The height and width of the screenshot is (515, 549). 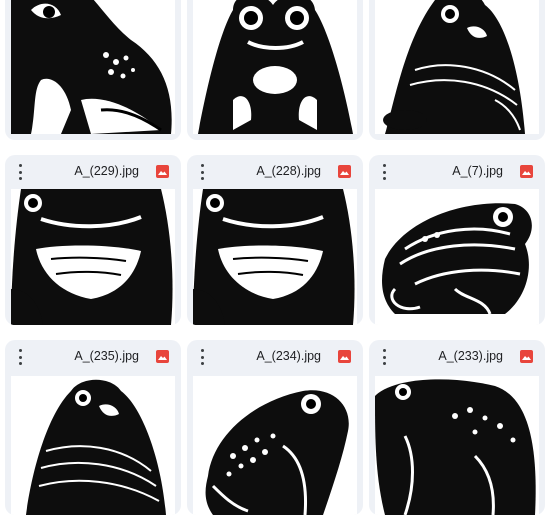 I want to click on file-card: A_(229).jpg, so click(x=93, y=240).